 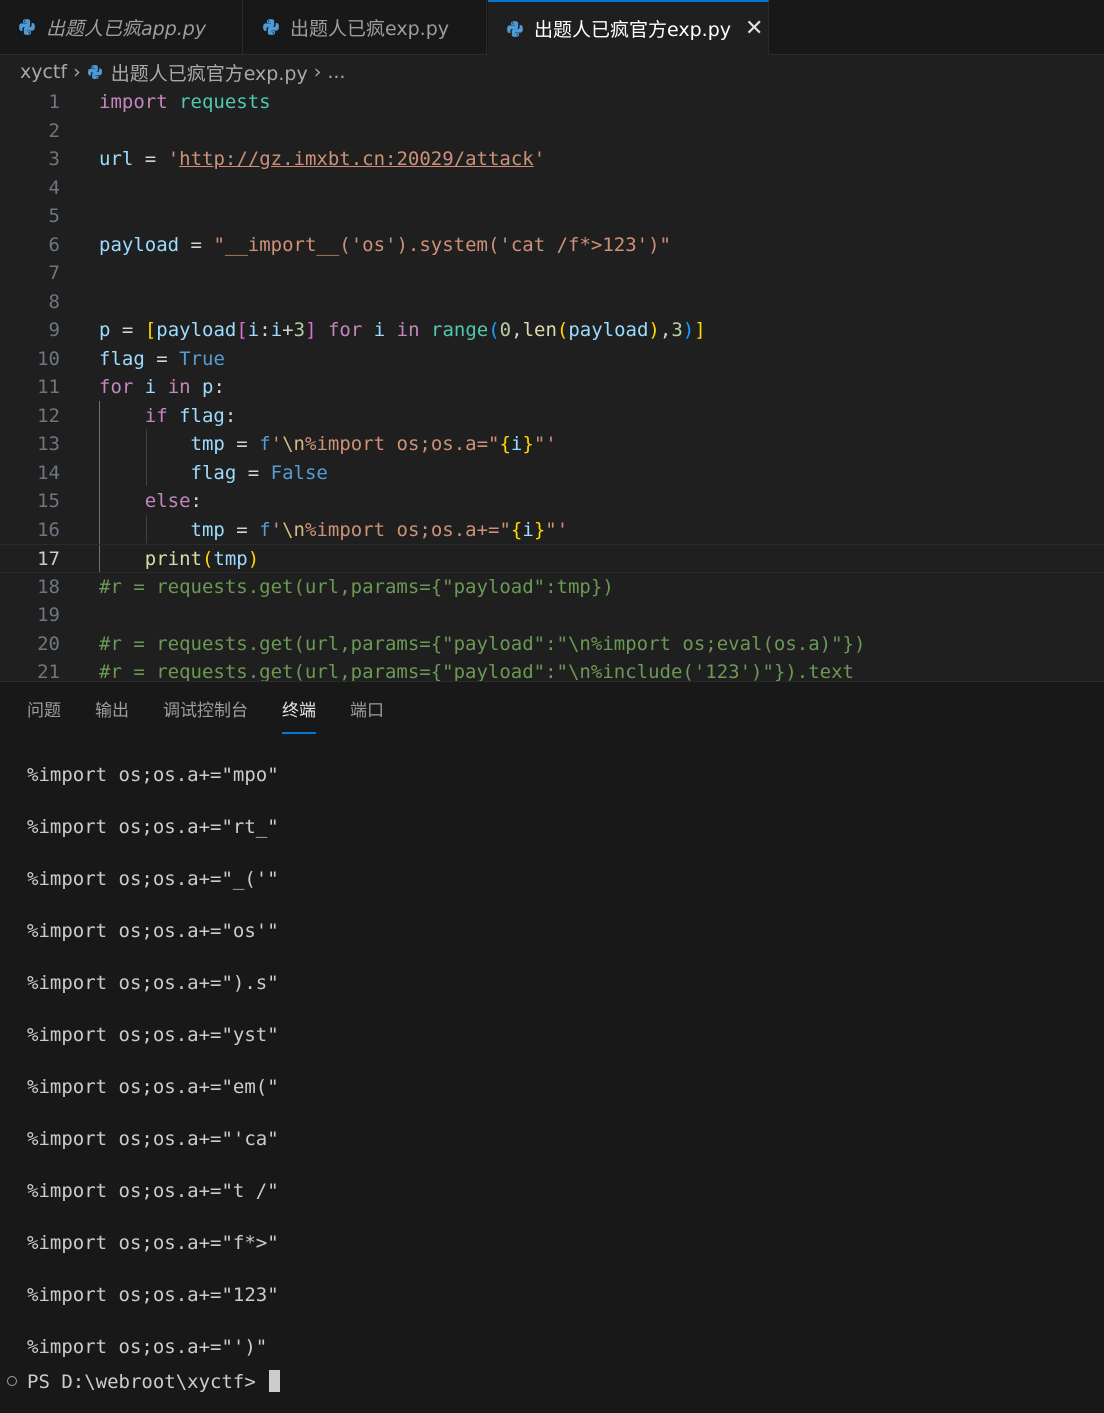 What do you see at coordinates (153, 775) in the screenshot?
I see `terminal-line: %import os;os.a+="mpo"` at bounding box center [153, 775].